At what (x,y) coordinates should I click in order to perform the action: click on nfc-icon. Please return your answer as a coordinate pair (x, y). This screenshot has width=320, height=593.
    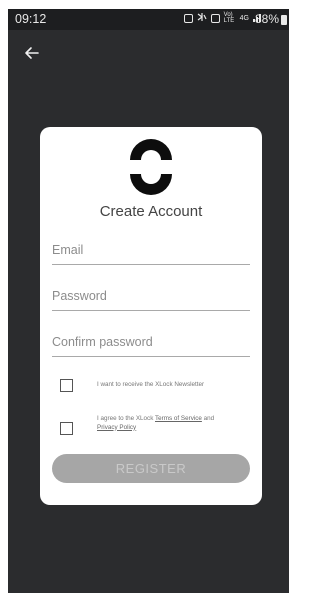
    Looking at the image, I should click on (215, 18).